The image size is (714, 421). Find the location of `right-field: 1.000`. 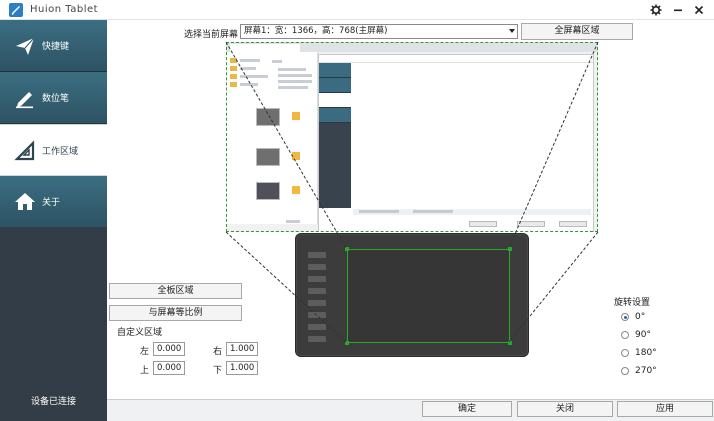

right-field: 1.000 is located at coordinates (242, 349).